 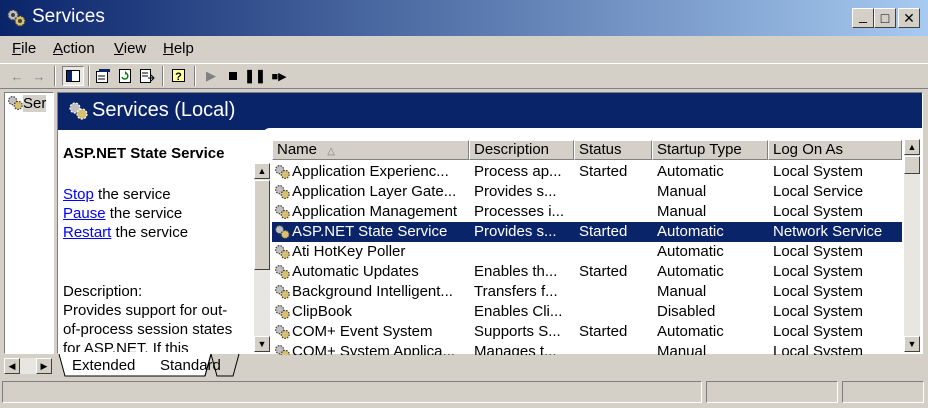 I want to click on maximize-button: □, so click(x=885, y=18).